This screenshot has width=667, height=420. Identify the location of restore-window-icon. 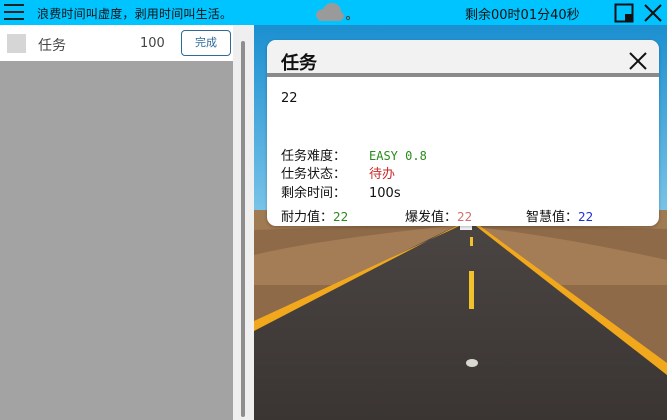
(624, 13).